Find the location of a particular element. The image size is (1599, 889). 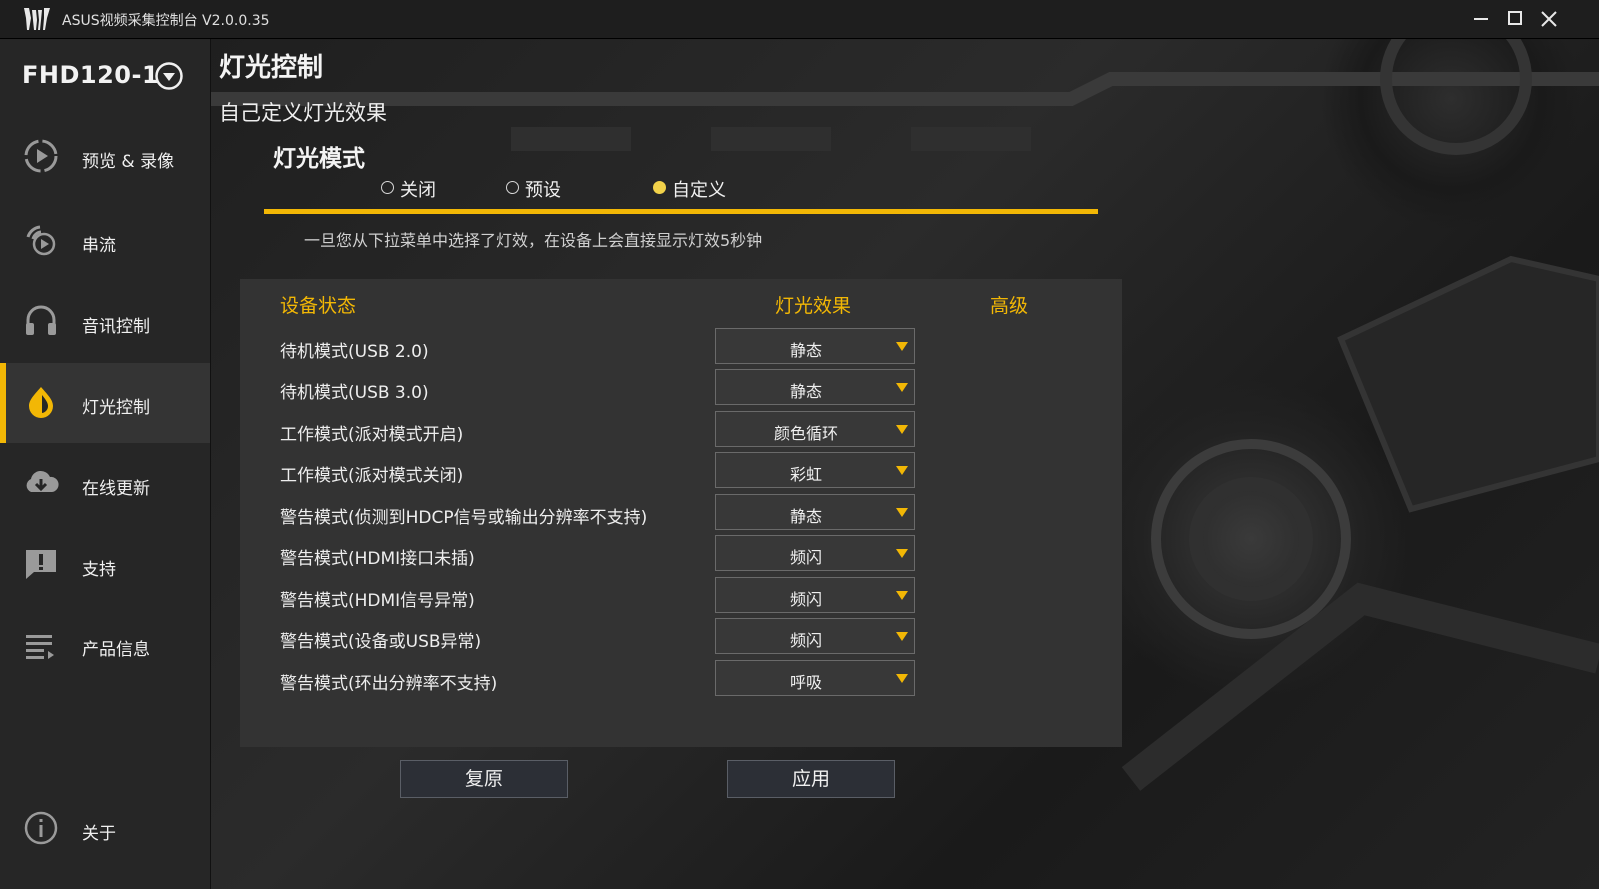

sidebar-item-stream: 串流 is located at coordinates (105, 241).